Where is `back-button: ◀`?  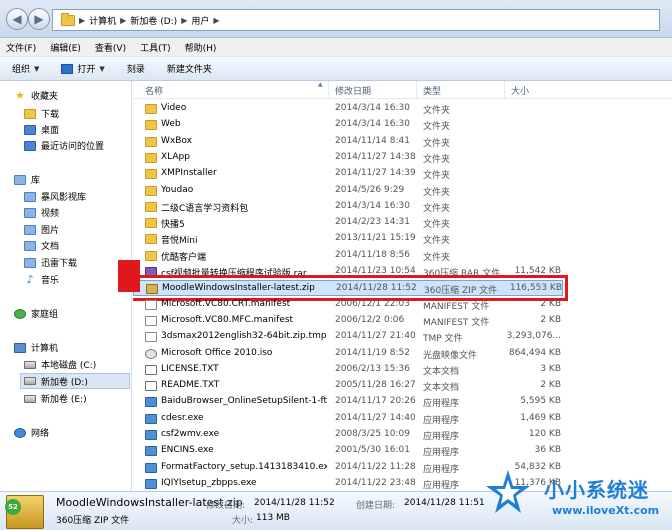
back-button: ◀ is located at coordinates (17, 19).